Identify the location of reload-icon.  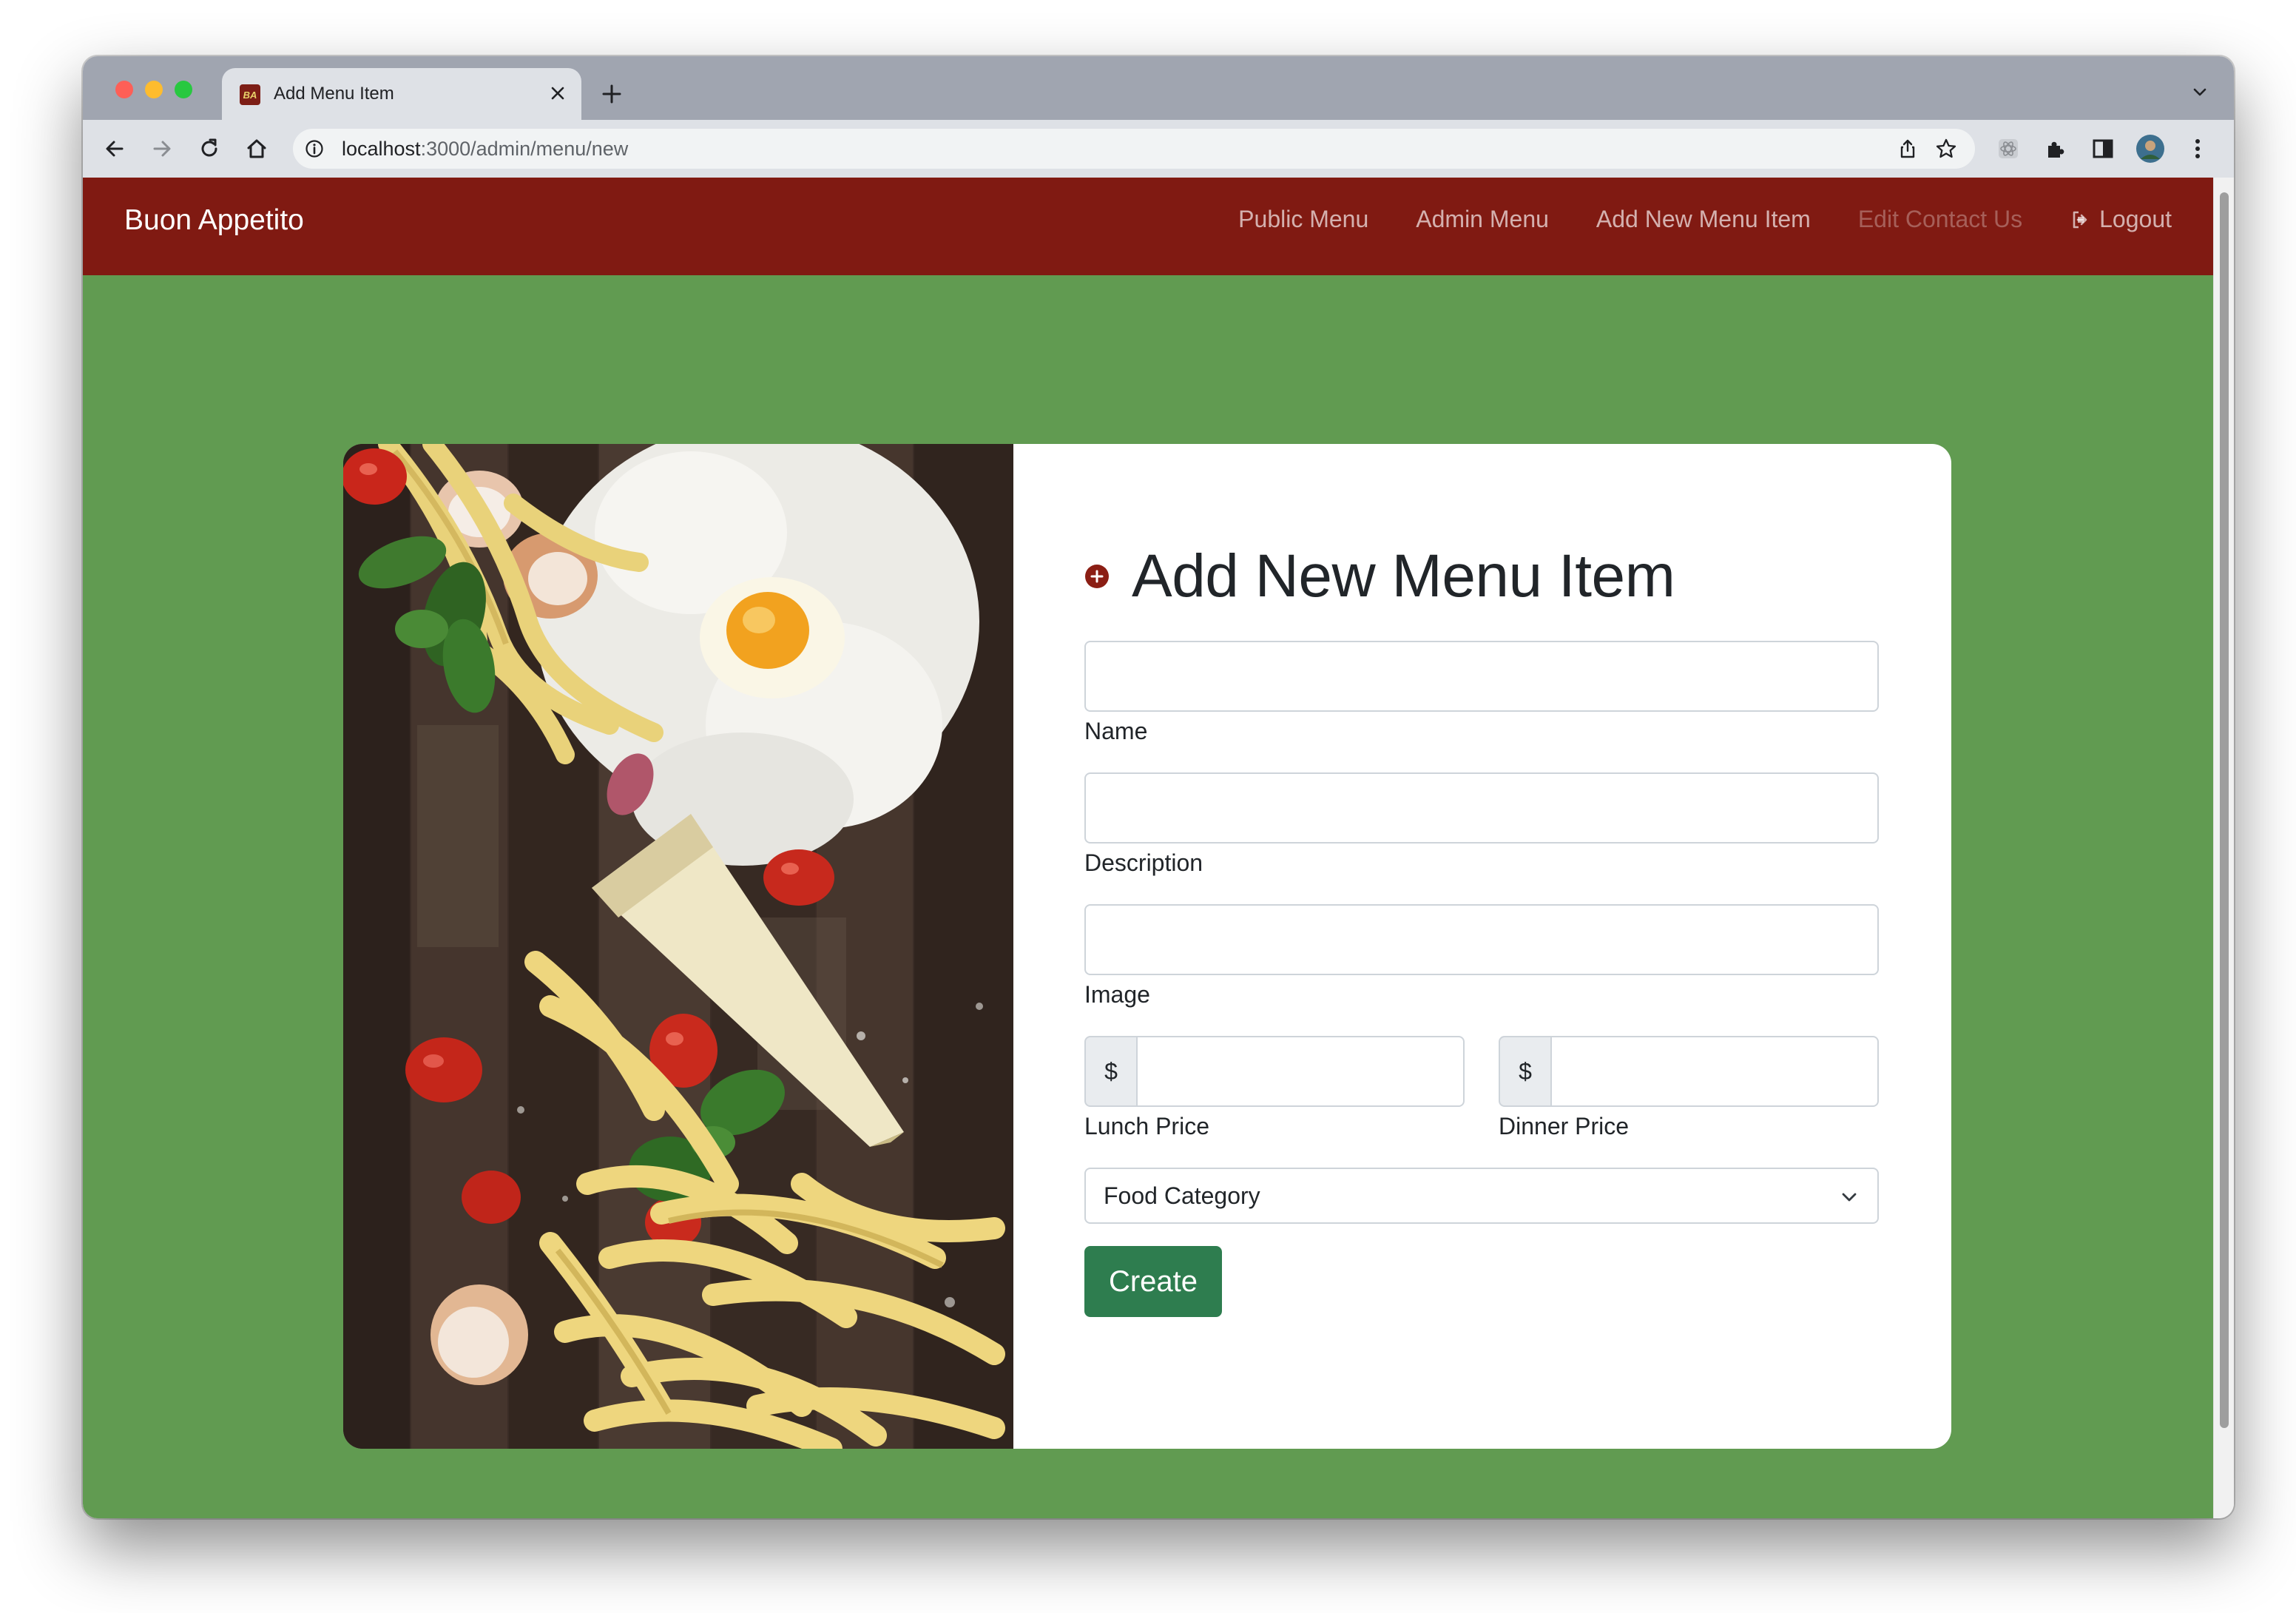
(209, 148).